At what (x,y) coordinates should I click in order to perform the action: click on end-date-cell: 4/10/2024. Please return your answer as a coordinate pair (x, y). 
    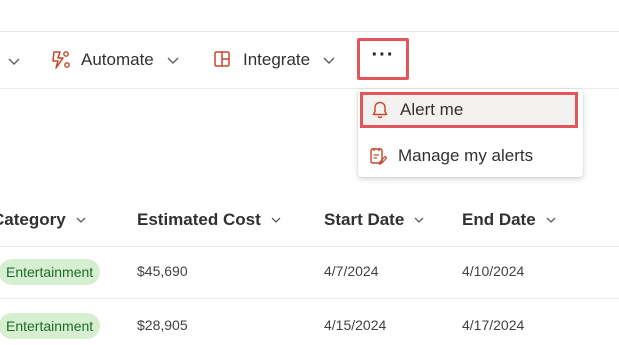
    Looking at the image, I should click on (493, 271).